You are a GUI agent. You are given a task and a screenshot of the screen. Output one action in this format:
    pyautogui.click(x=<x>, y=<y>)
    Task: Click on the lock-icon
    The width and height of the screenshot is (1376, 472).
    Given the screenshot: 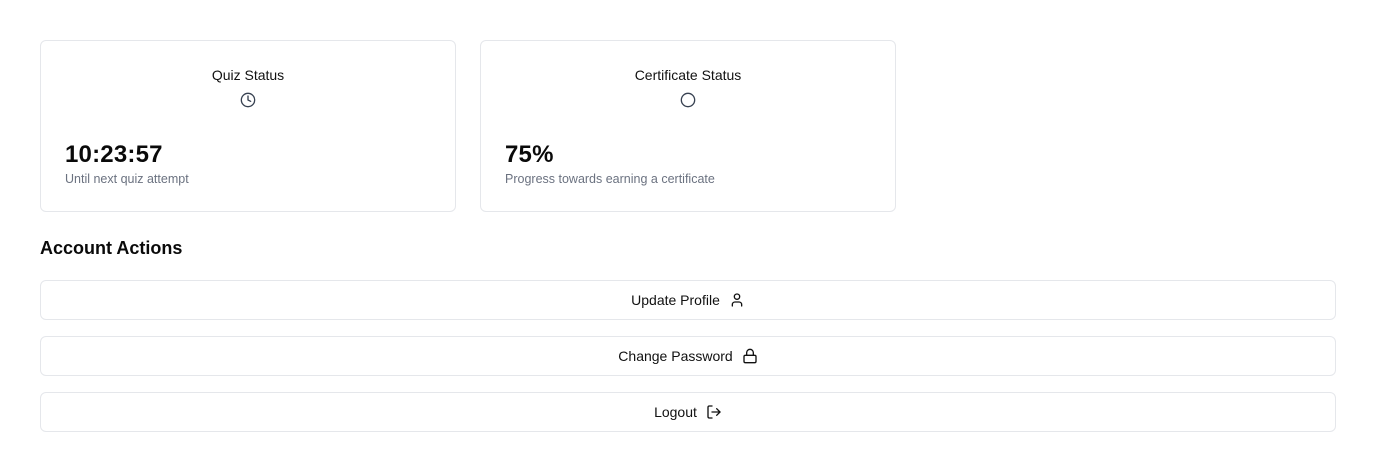 What is the action you would take?
    pyautogui.click(x=750, y=356)
    